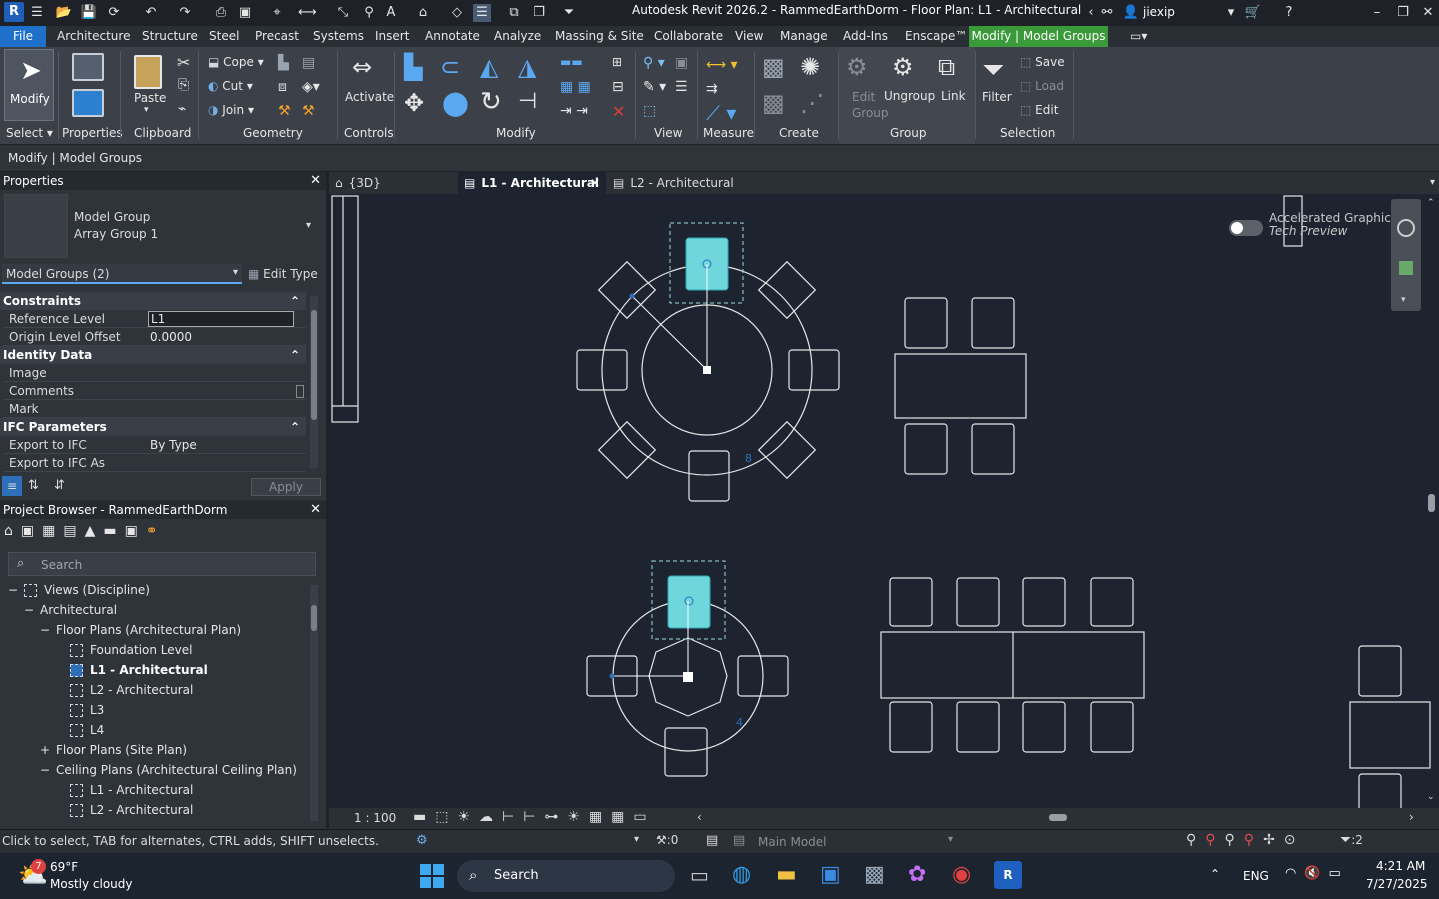  I want to click on properties-label: Properties, so click(92, 133).